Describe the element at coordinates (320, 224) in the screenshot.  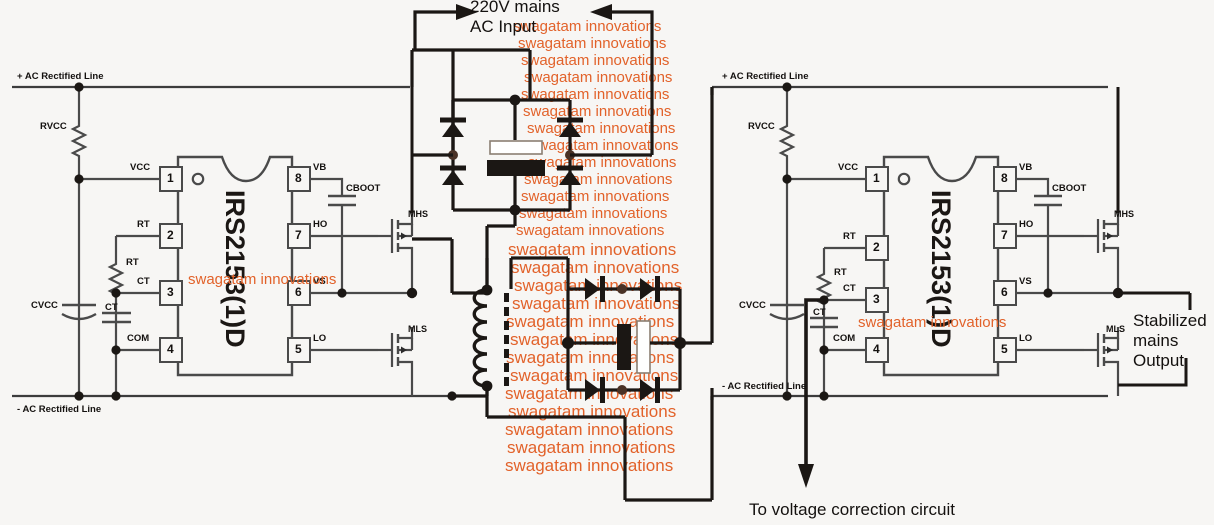
I see `left-ic-pin7-label: HO` at that location.